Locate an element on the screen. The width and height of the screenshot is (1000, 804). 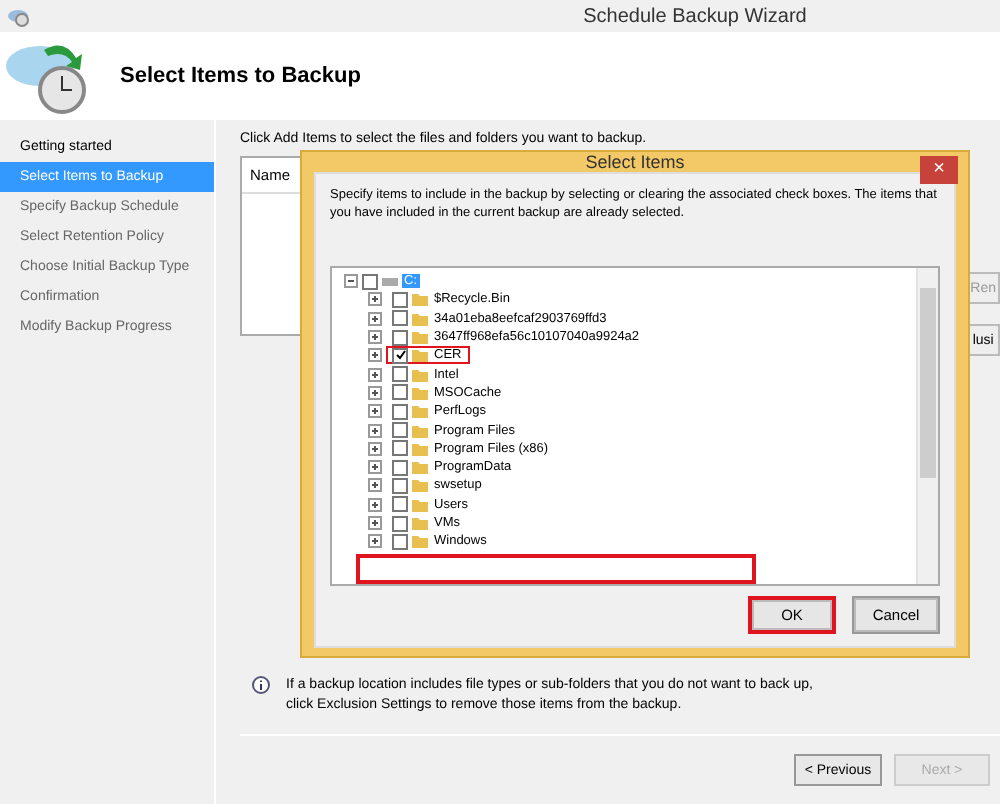
drive-icon is located at coordinates (390, 281).